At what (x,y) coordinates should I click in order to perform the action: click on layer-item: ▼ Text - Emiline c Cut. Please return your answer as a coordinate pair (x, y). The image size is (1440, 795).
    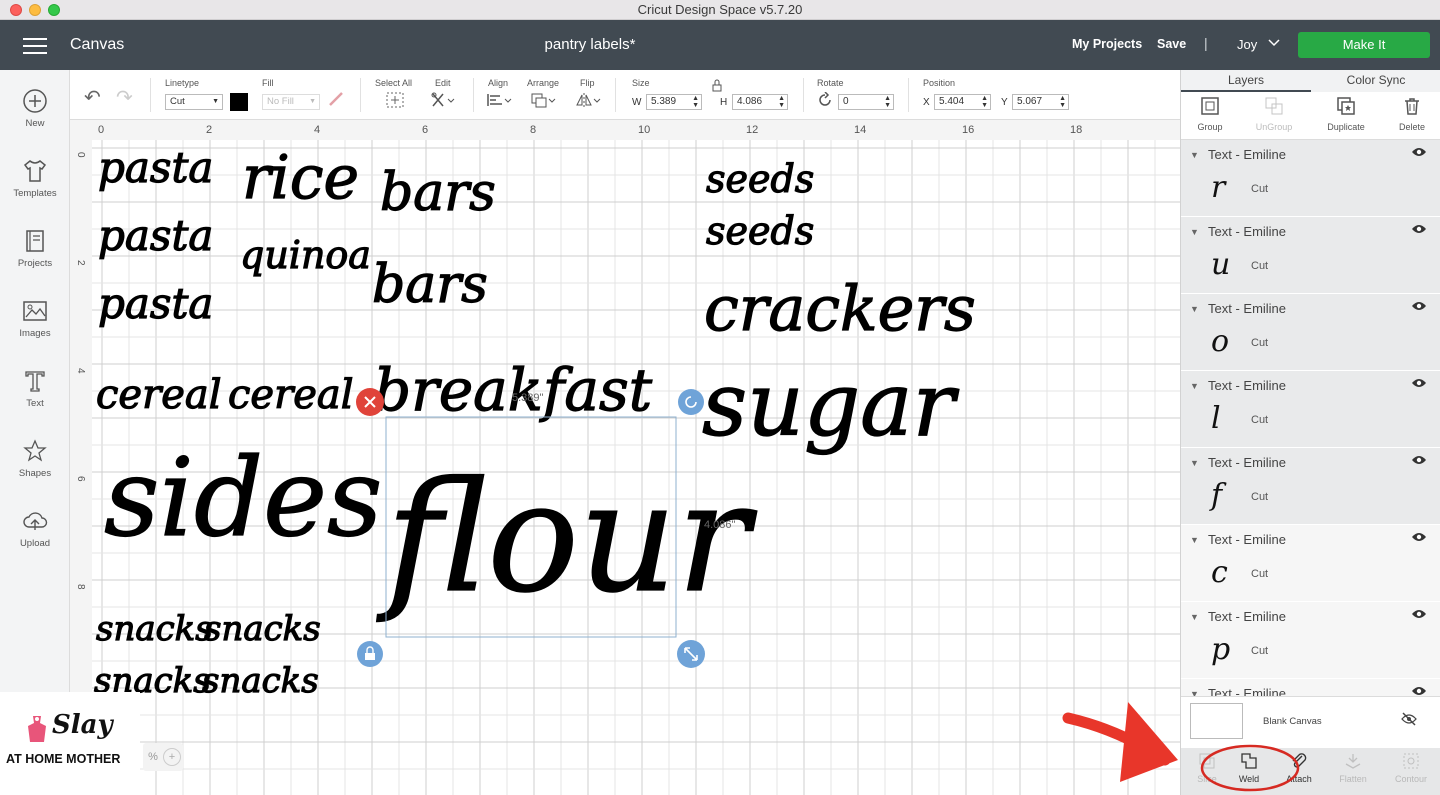
    Looking at the image, I should click on (1310, 563).